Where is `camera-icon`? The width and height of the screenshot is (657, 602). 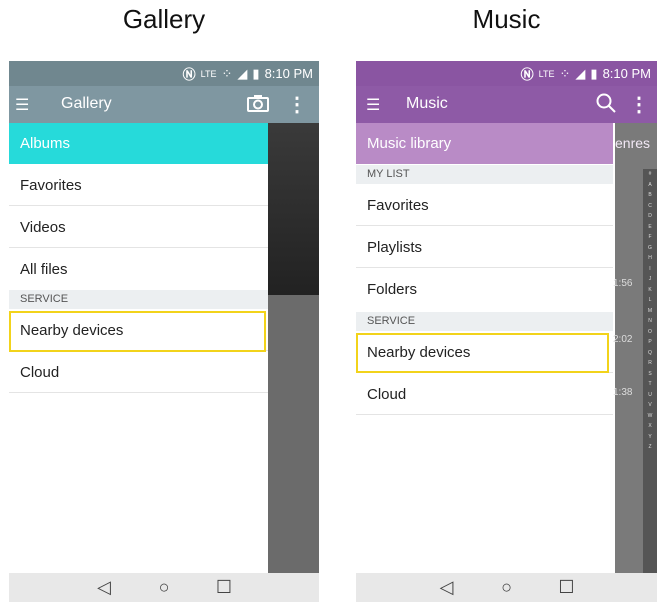 camera-icon is located at coordinates (258, 105).